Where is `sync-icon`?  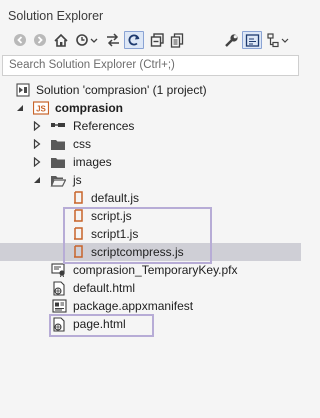 sync-icon is located at coordinates (113, 40).